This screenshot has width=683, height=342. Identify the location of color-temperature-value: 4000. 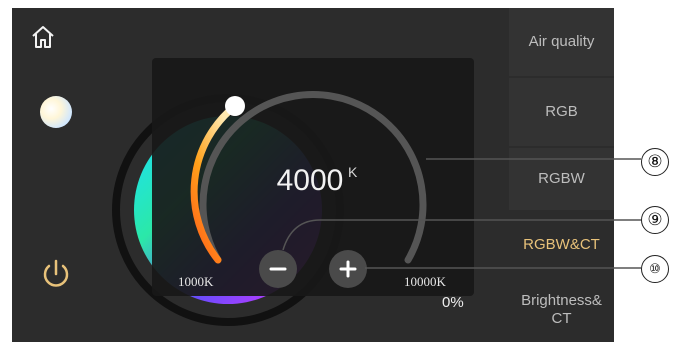
(310, 180).